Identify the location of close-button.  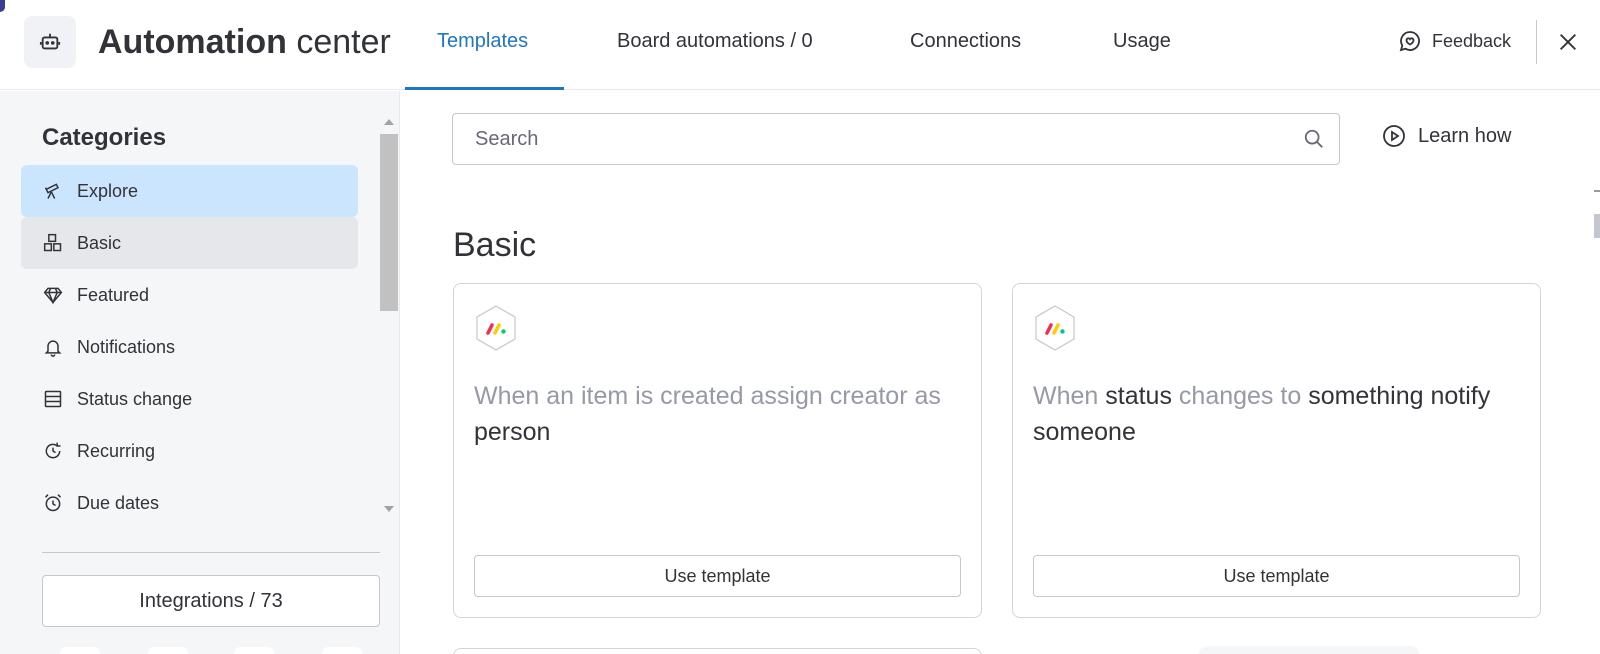
(1568, 42).